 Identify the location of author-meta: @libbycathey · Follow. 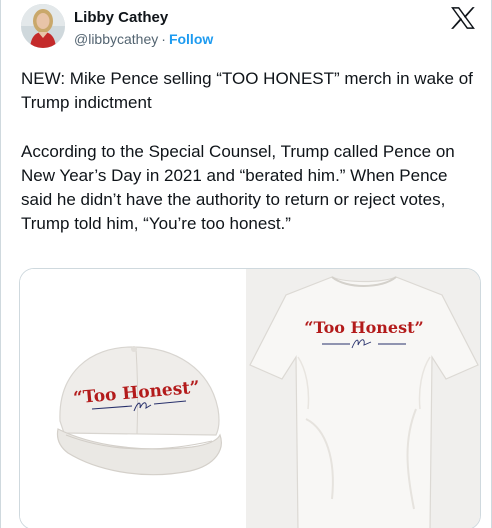
(143, 39).